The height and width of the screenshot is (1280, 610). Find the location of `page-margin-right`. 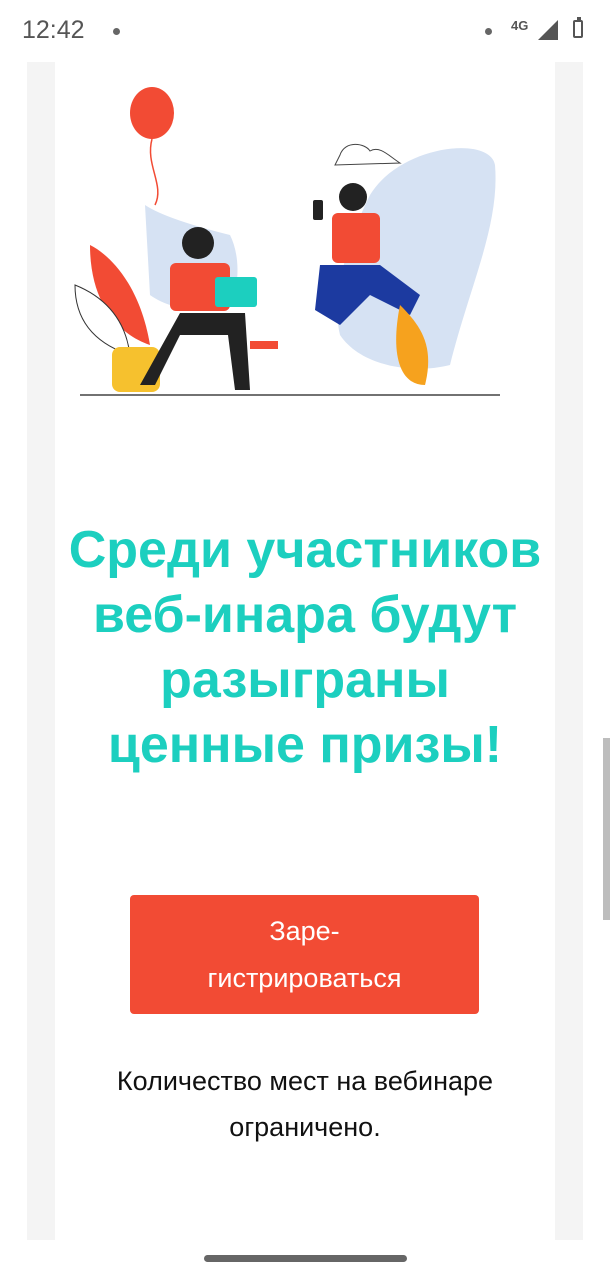

page-margin-right is located at coordinates (569, 651).